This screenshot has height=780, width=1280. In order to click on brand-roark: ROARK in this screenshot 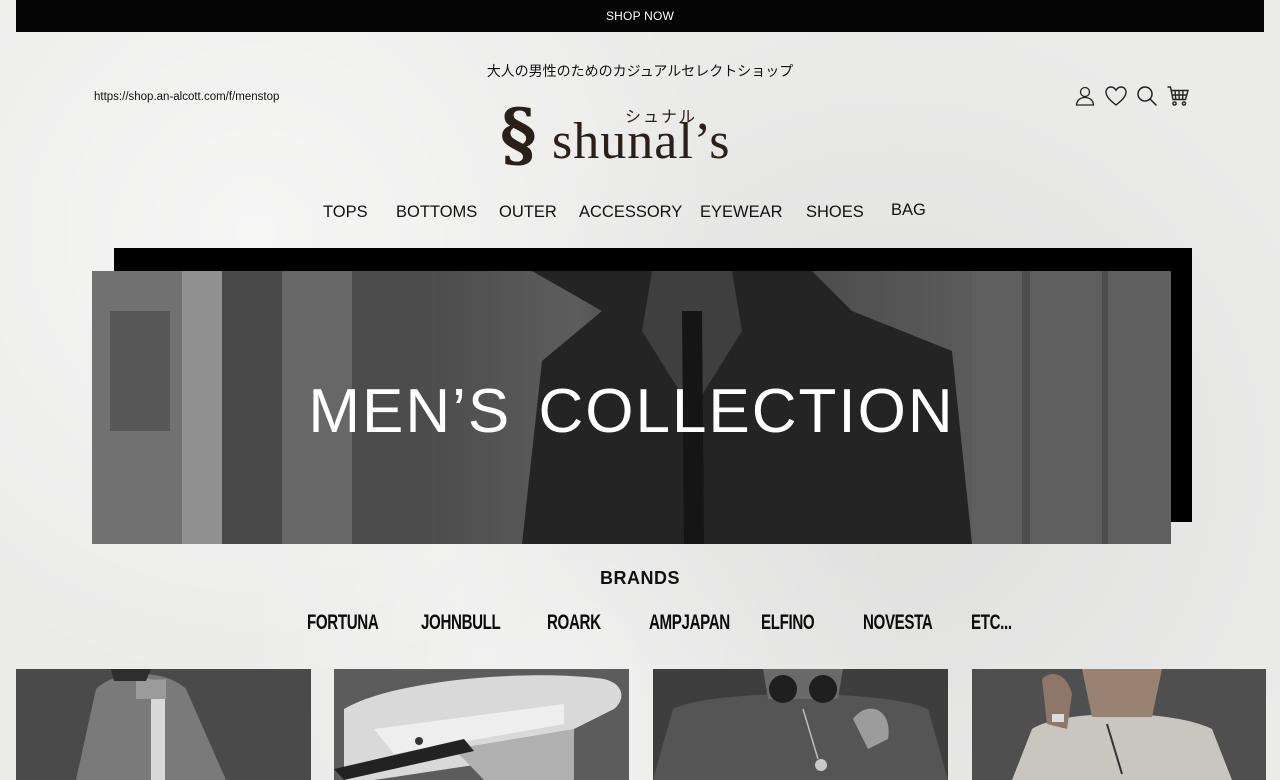, I will do `click(574, 623)`.